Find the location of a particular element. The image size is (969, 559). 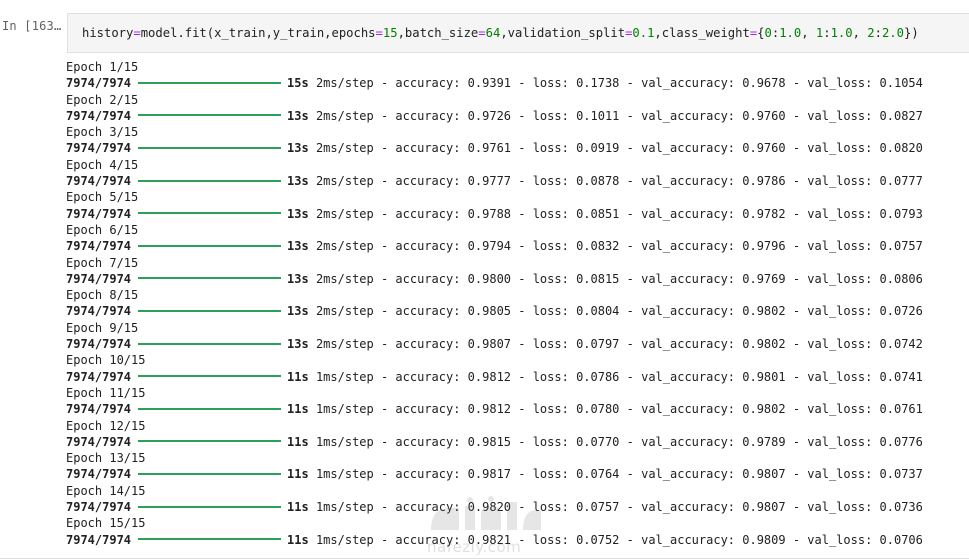

code-token: = is located at coordinates (137, 33).